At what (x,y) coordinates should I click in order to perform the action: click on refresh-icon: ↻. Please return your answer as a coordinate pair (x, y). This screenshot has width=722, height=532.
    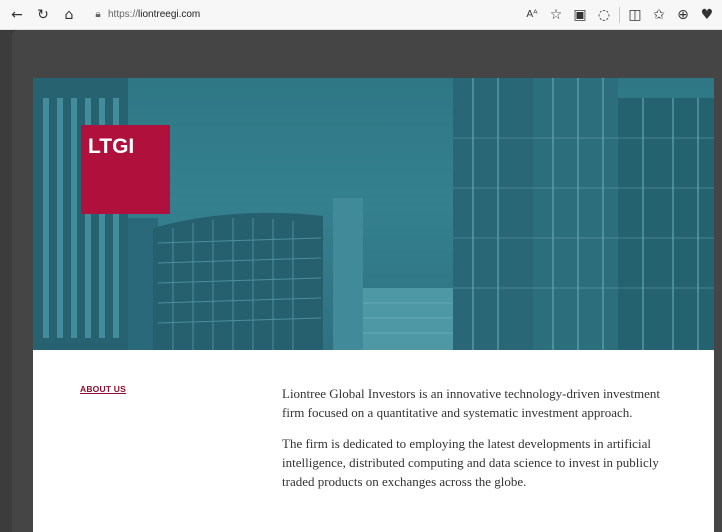
    Looking at the image, I should click on (43, 15).